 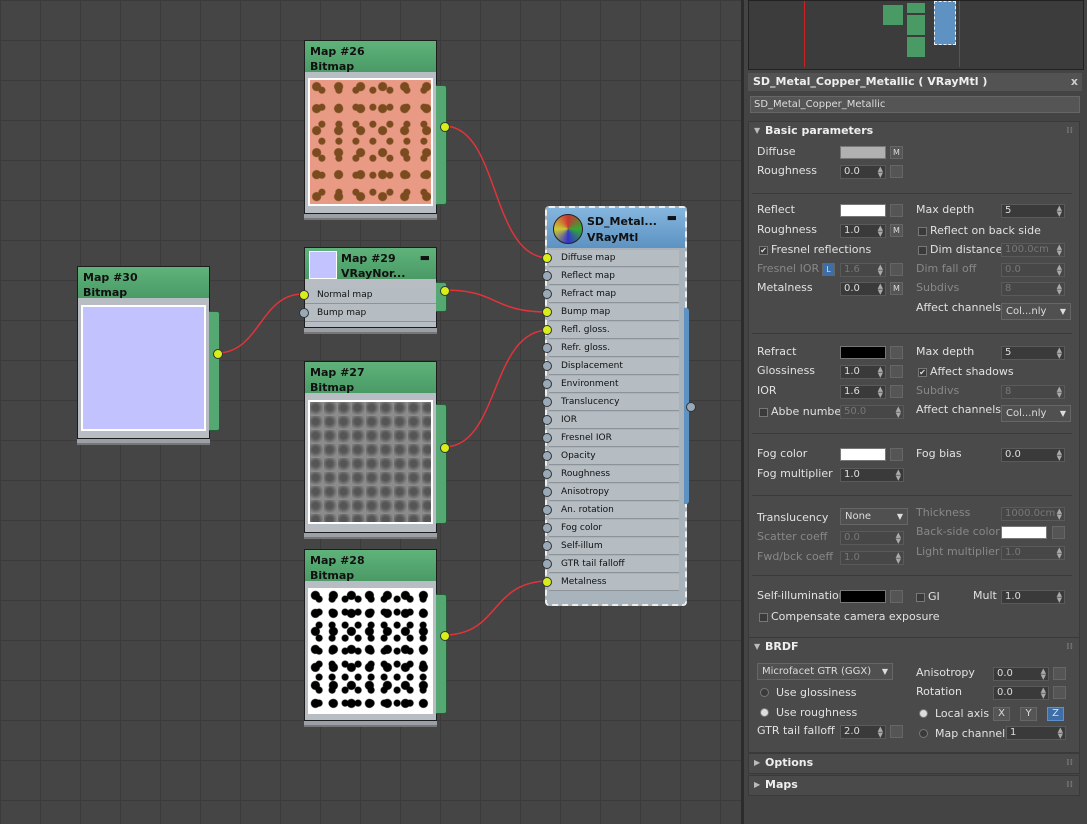 What do you see at coordinates (304, 313) in the screenshot?
I see `input-socket-bump` at bounding box center [304, 313].